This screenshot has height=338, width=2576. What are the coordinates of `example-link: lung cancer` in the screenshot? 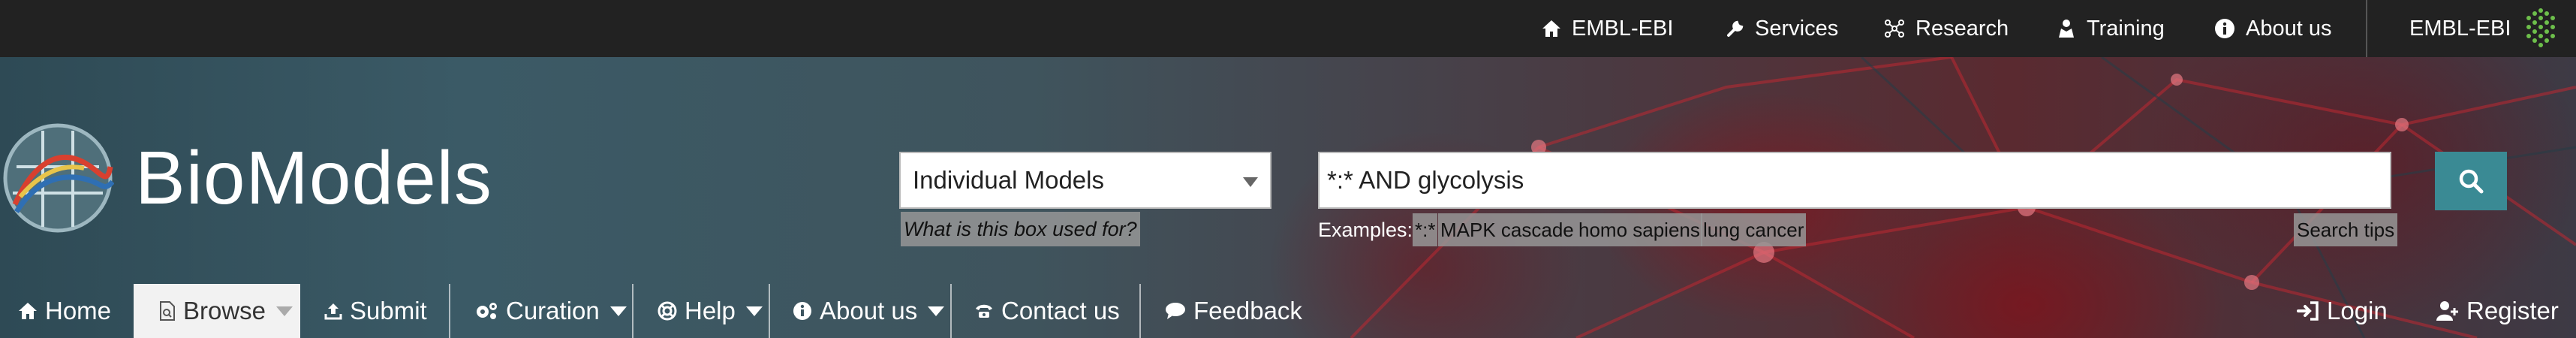 It's located at (1754, 229).